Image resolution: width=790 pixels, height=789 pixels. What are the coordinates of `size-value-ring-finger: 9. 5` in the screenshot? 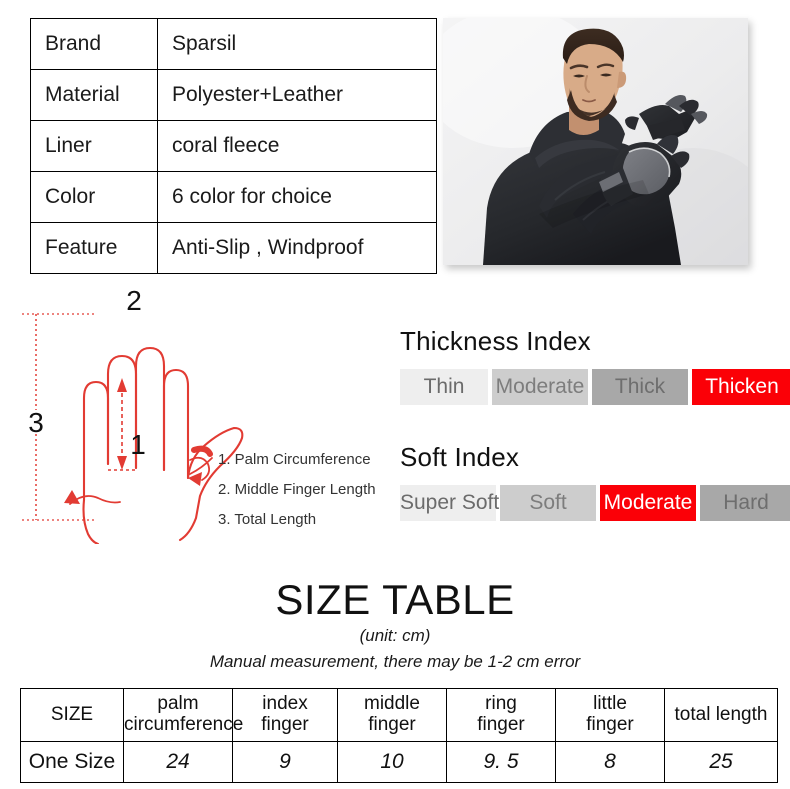 It's located at (501, 762).